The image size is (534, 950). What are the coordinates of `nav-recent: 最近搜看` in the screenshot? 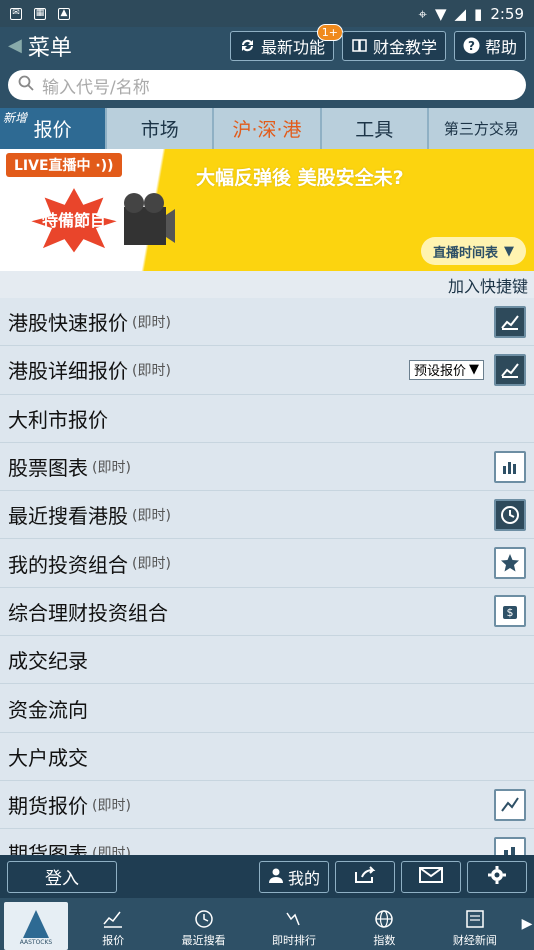 It's located at (203, 924).